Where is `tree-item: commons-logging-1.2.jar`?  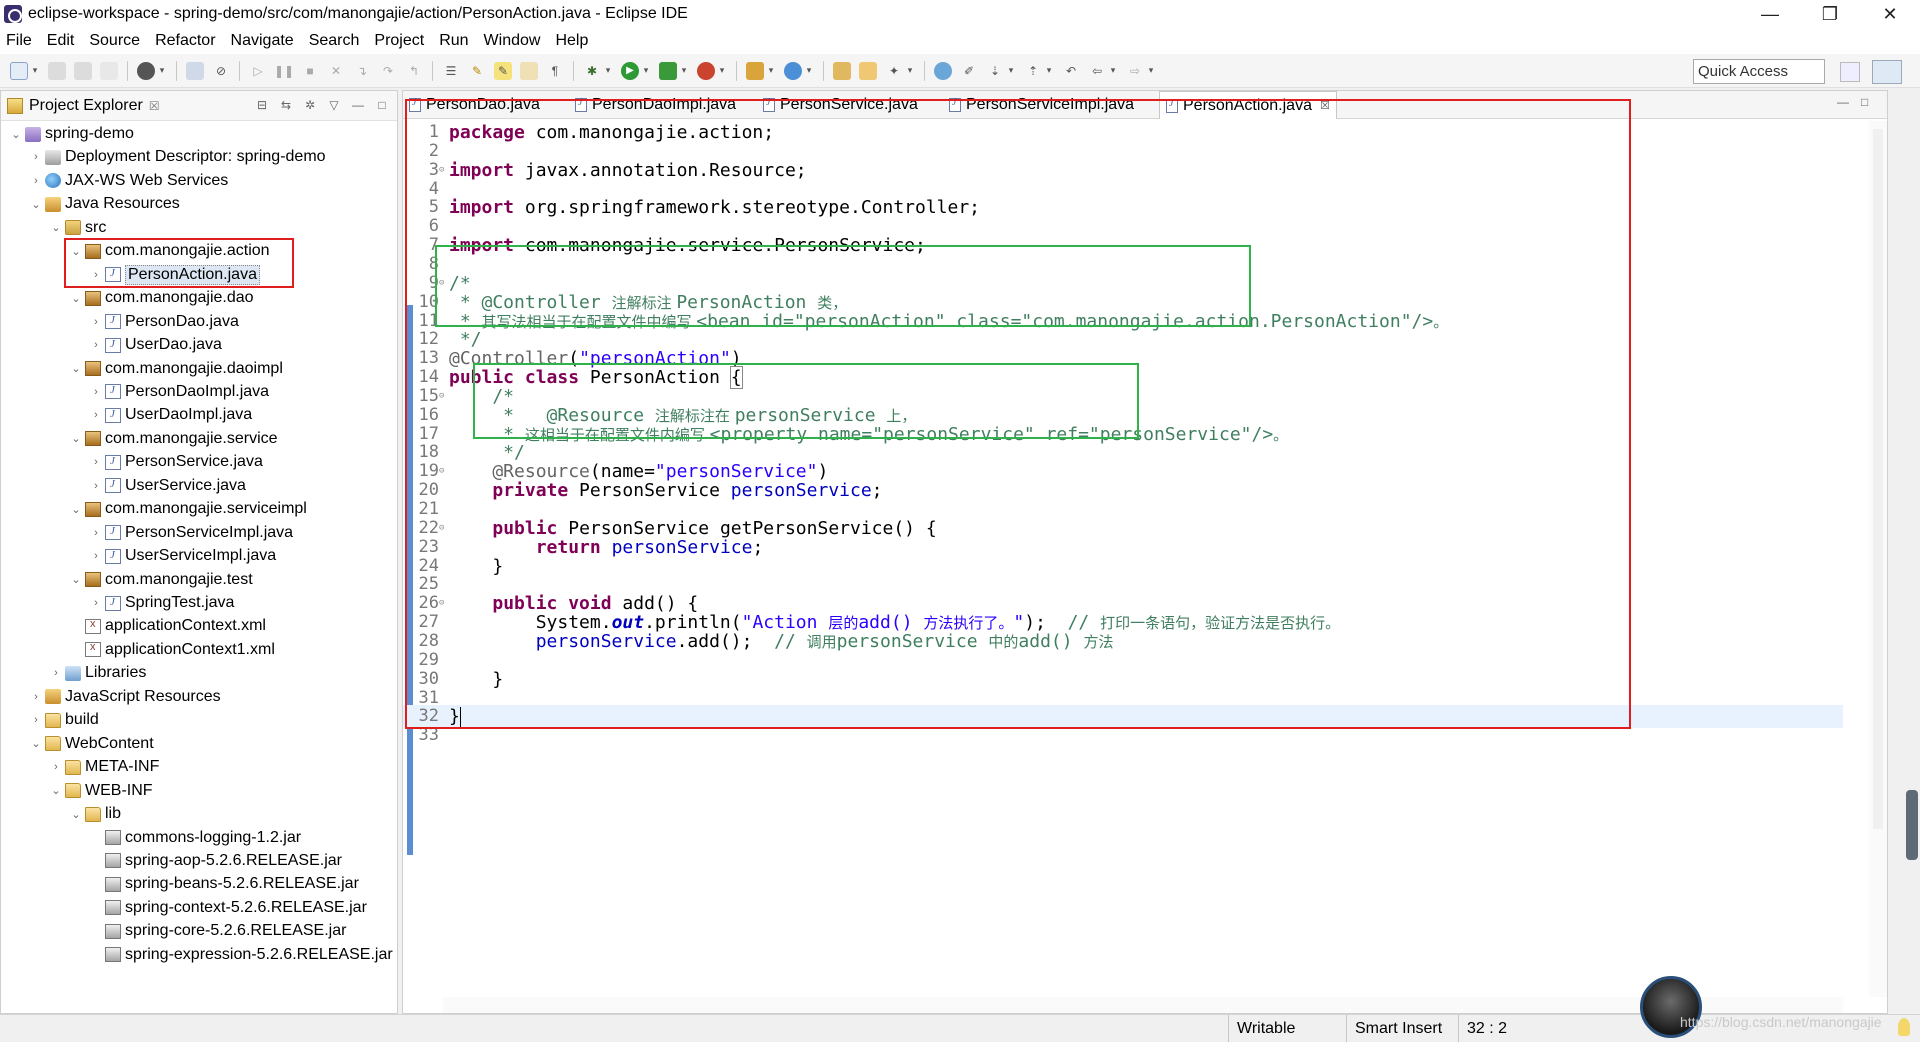
tree-item: commons-logging-1.2.jar is located at coordinates (195, 838).